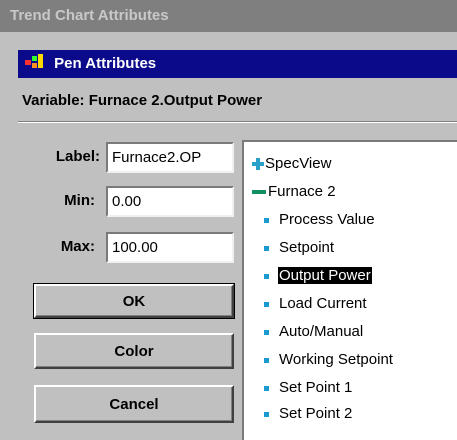  What do you see at coordinates (77, 156) in the screenshot?
I see `label-field-label: Label:` at bounding box center [77, 156].